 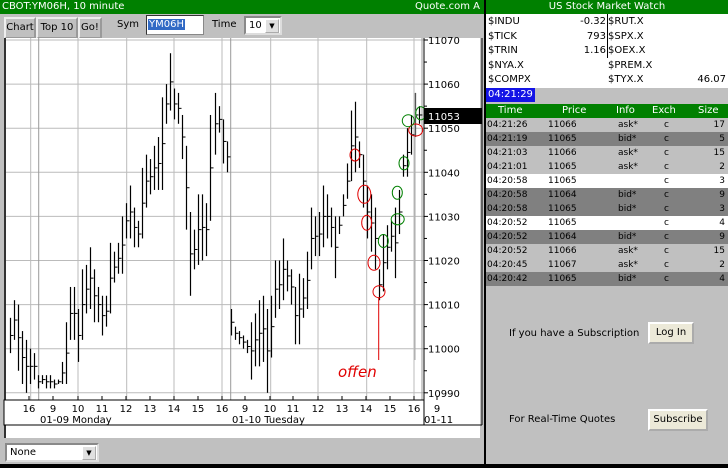 What do you see at coordinates (719, 125) in the screenshot?
I see `trade-size: 17` at bounding box center [719, 125].